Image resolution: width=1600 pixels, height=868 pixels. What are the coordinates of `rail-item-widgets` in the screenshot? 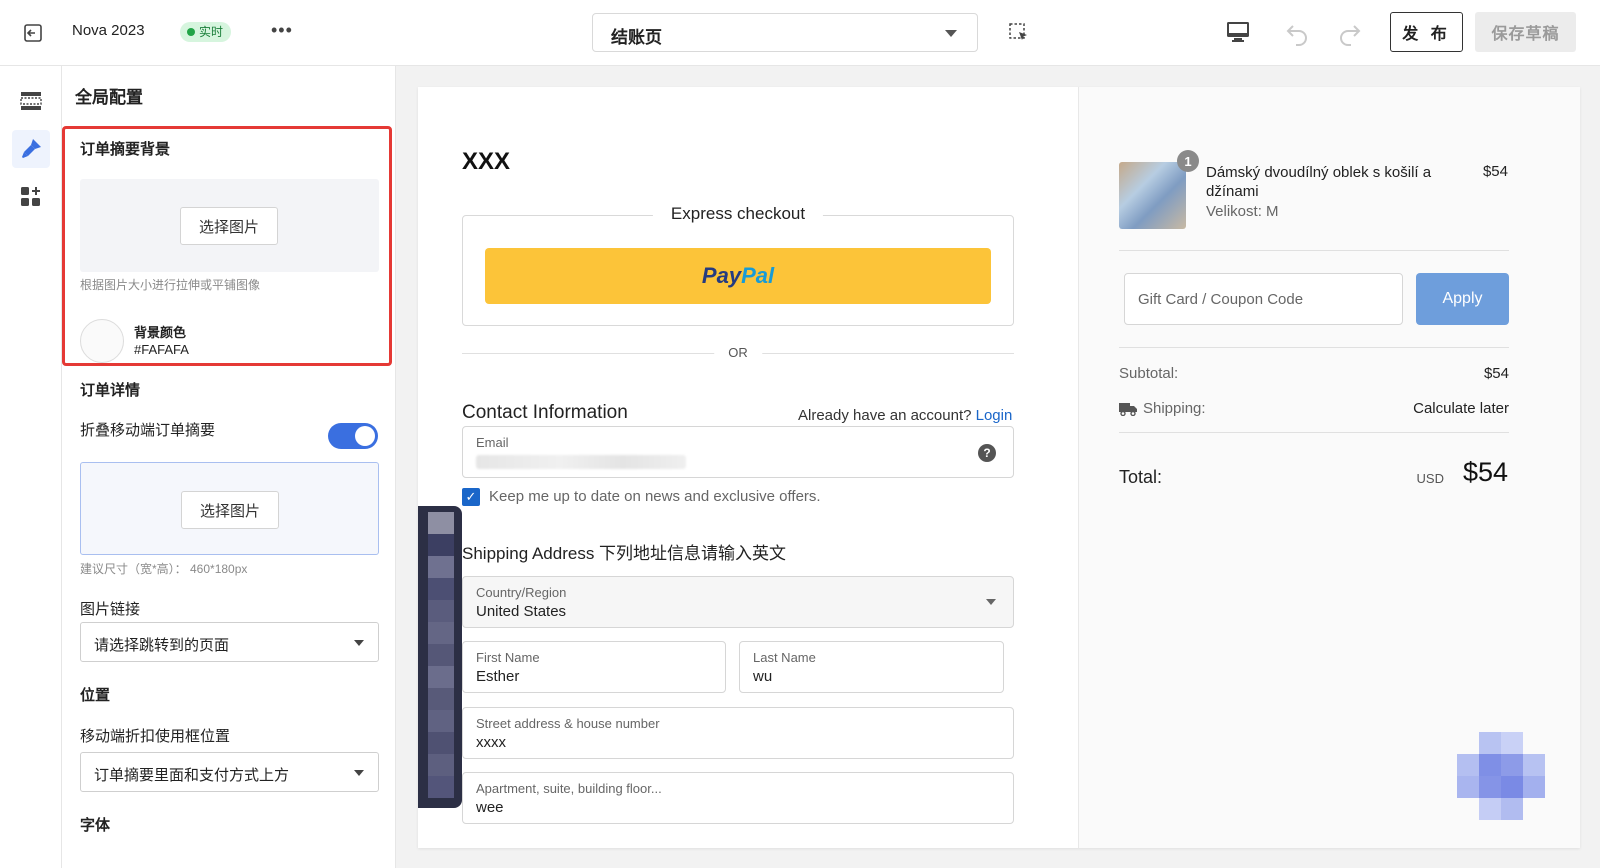 It's located at (31, 197).